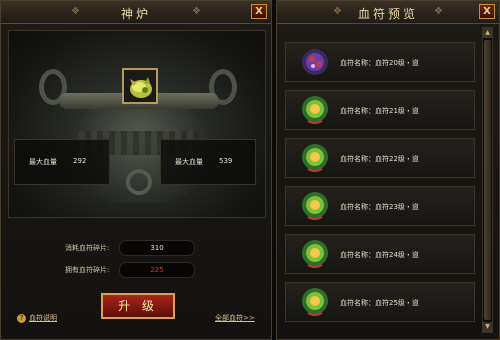 Image resolution: width=500 pixels, height=340 pixels. Describe the element at coordinates (62, 162) in the screenshot. I see `current-stat-box: 最大血量 292` at that location.